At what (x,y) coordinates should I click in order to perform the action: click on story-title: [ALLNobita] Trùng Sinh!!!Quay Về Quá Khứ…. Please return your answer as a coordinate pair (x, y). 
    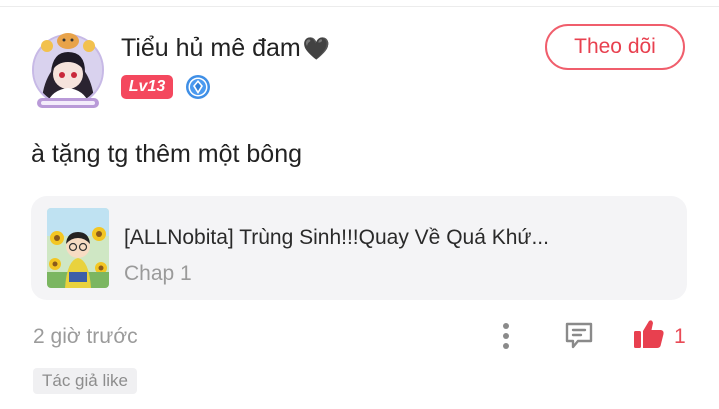
    Looking at the image, I should click on (336, 237).